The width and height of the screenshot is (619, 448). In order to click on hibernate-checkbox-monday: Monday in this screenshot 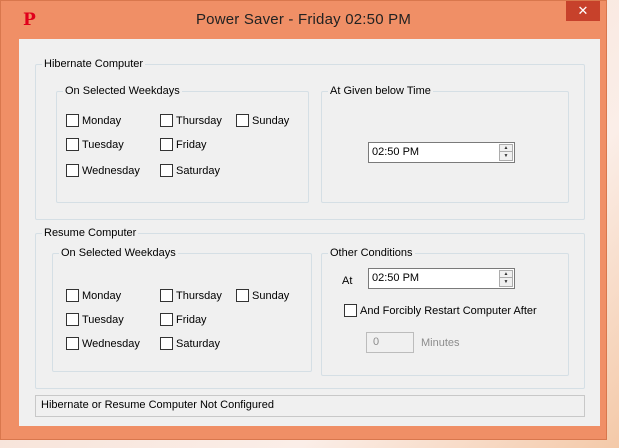, I will do `click(93, 120)`.